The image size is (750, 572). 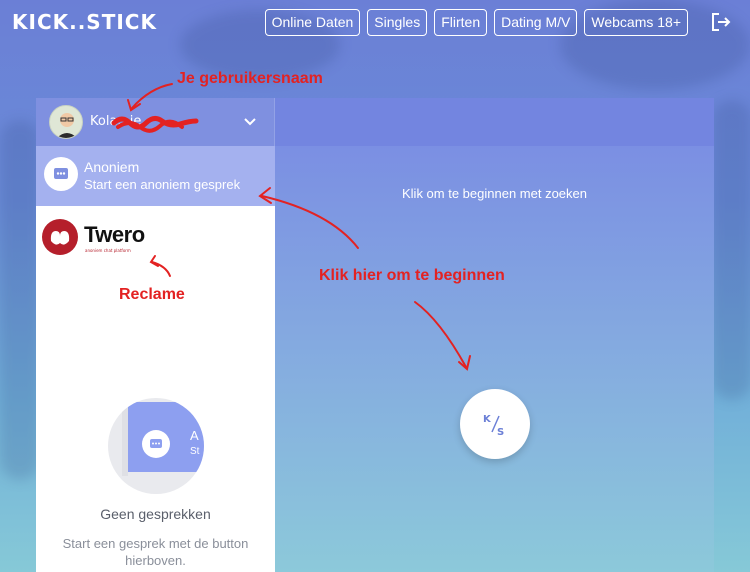 What do you see at coordinates (84, 22) in the screenshot?
I see `app-logo: KICK..STICK` at bounding box center [84, 22].